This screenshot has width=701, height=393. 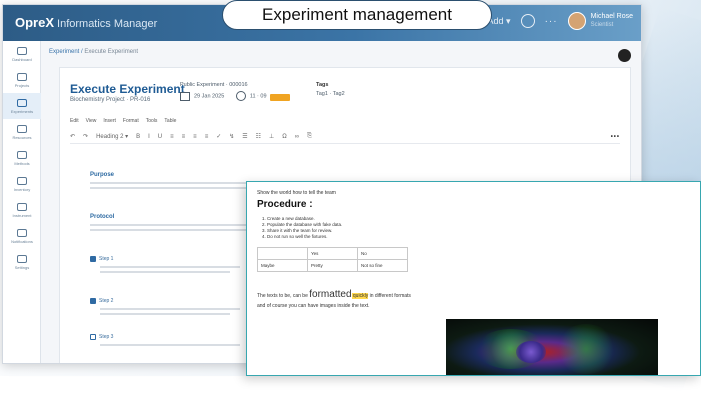 I want to click on inventory-icon, so click(x=22, y=180).